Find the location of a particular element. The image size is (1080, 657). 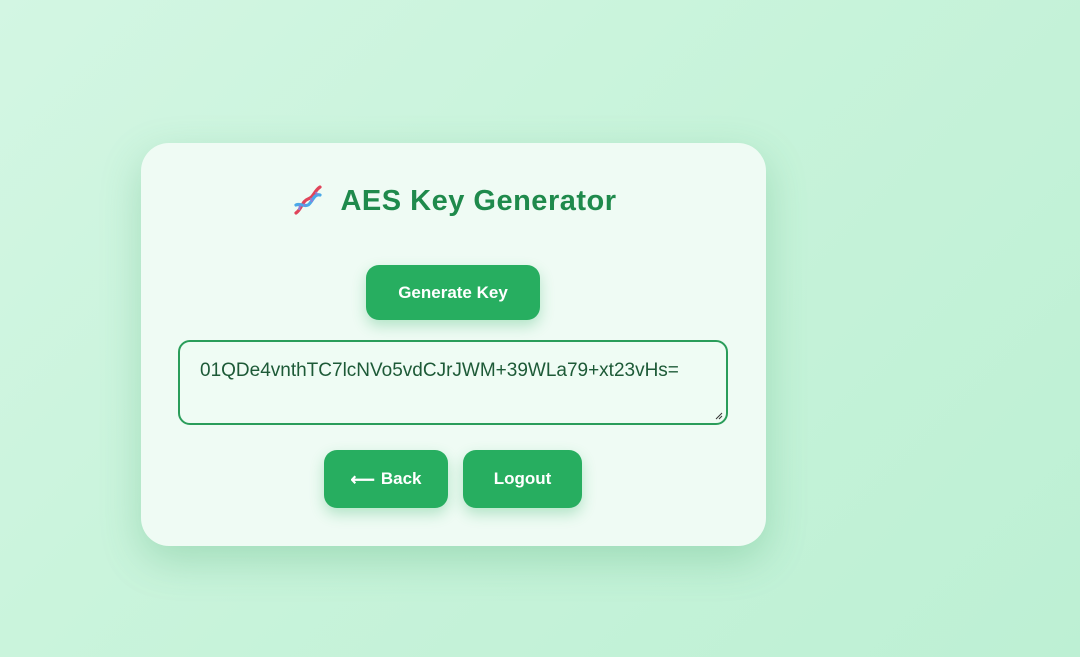

title-row: AES Key Generator is located at coordinates (453, 201).